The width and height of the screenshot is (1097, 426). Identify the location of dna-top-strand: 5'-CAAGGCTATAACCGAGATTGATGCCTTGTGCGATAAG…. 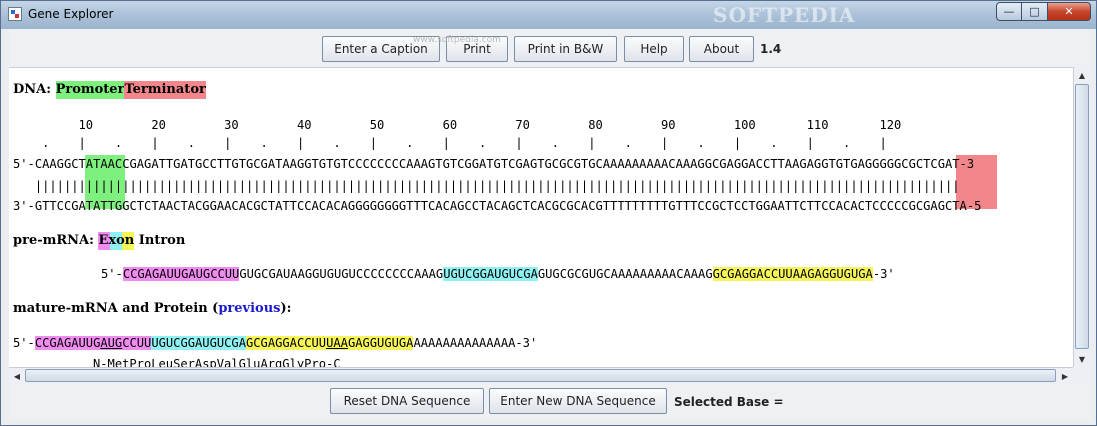
(493, 164).